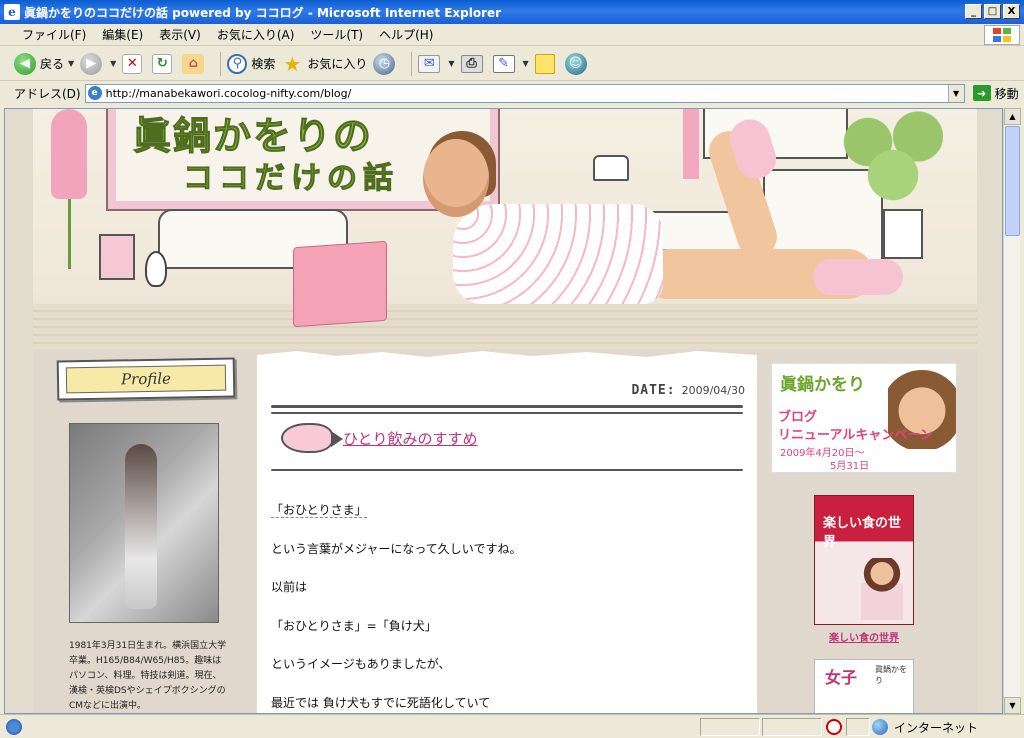 The width and height of the screenshot is (1024, 738). I want to click on book2-author: 眞鍋かをり, so click(891, 675).